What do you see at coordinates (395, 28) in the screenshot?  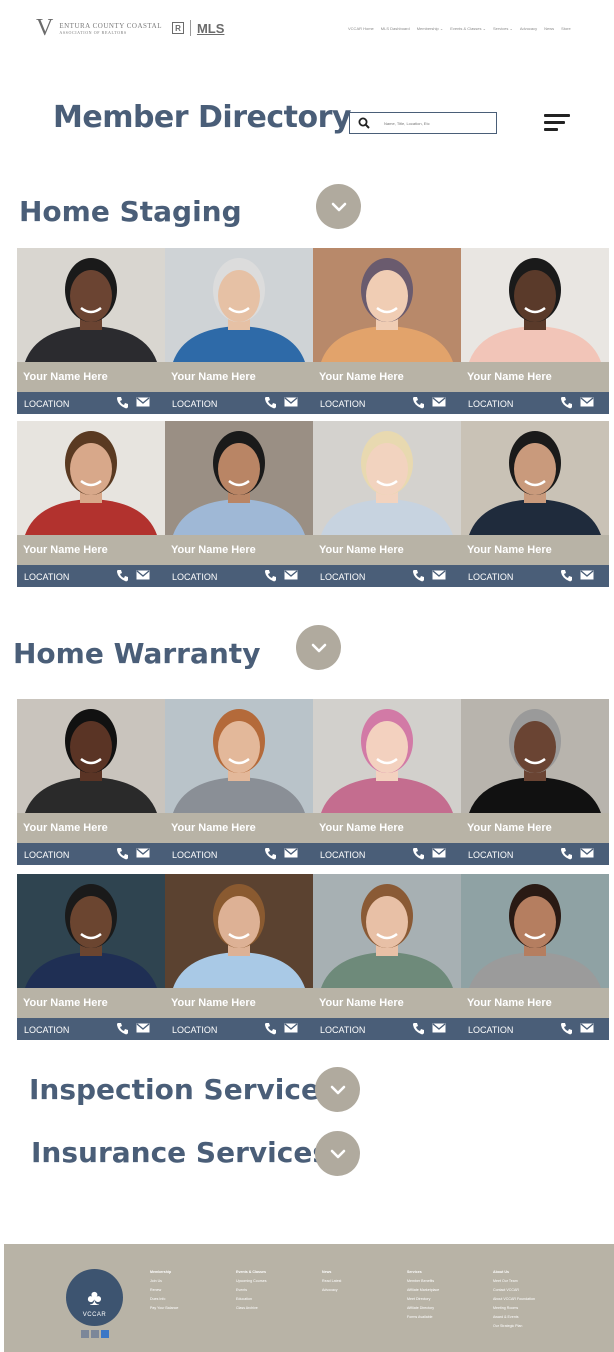 I see `nav-item-mls-dashboard: MLS Dashboard` at bounding box center [395, 28].